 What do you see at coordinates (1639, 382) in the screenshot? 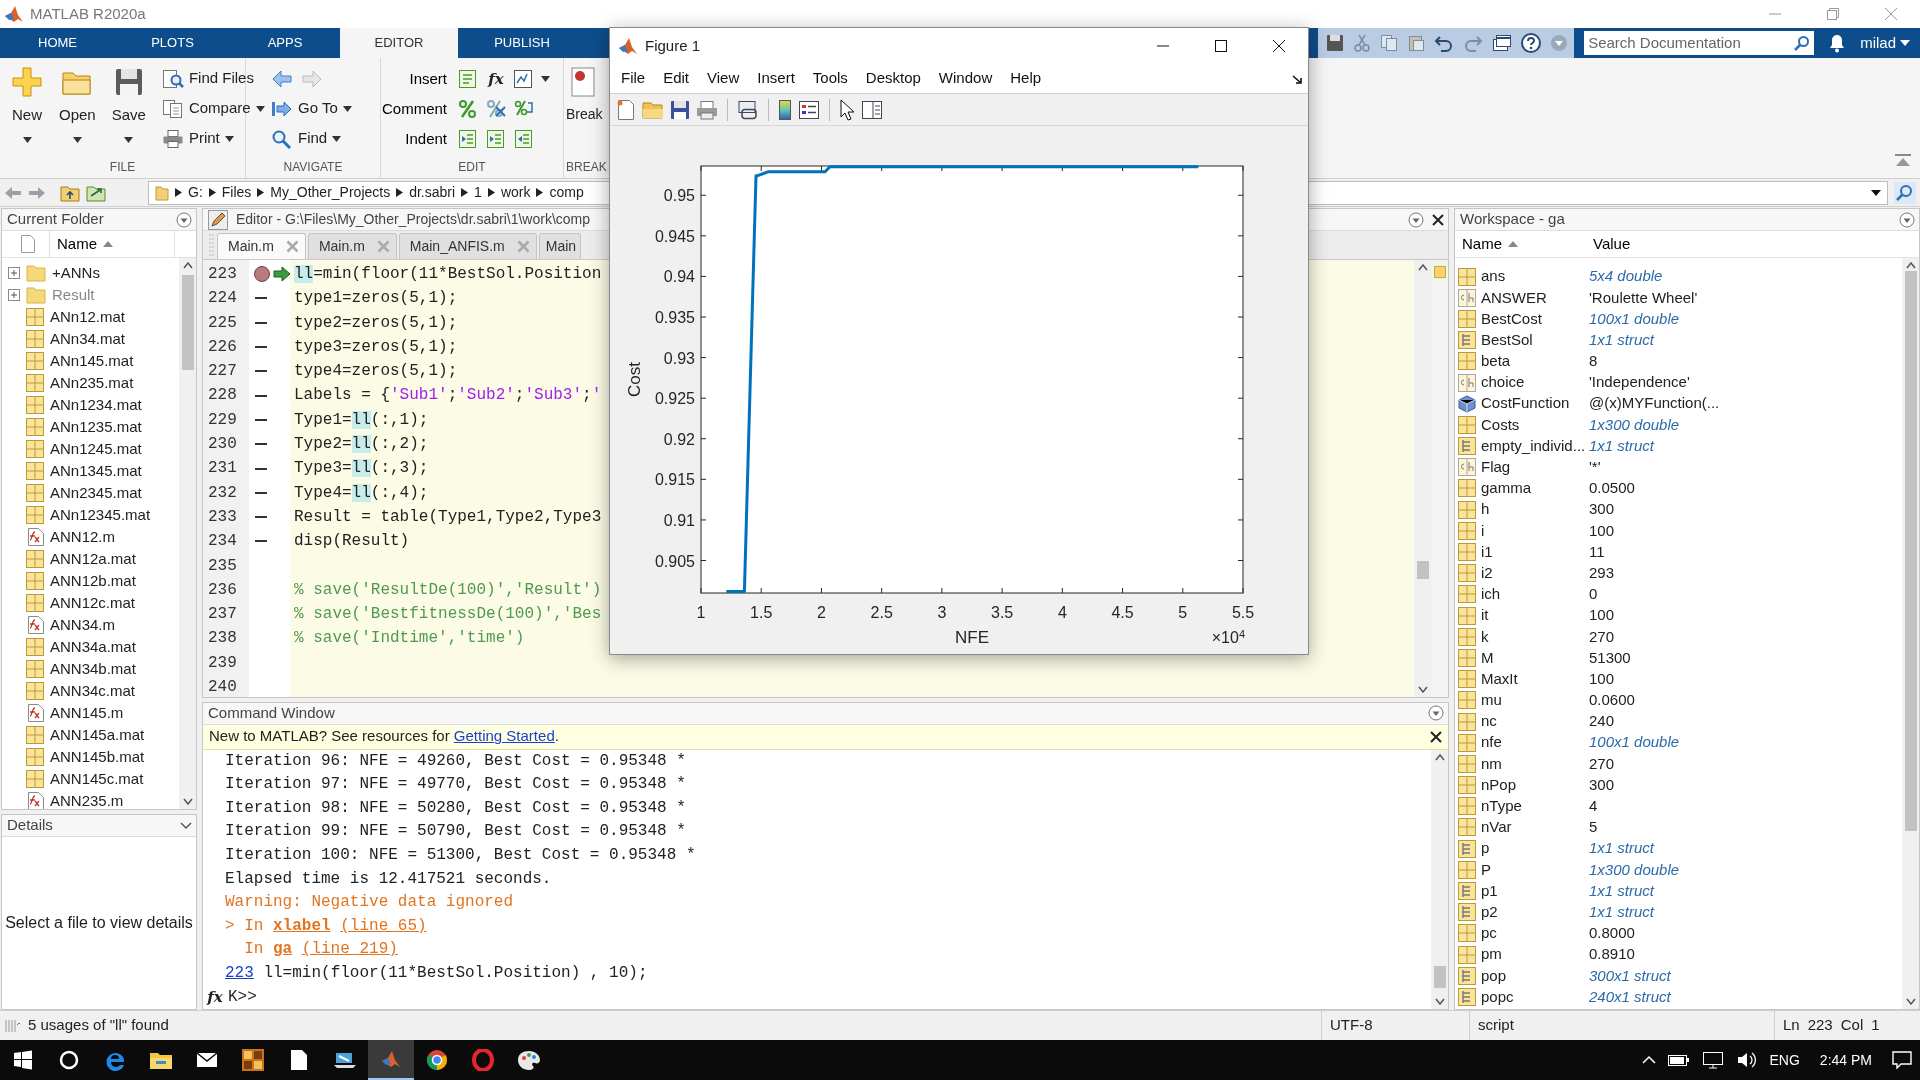
I see `variable-value: 'Independence'` at bounding box center [1639, 382].